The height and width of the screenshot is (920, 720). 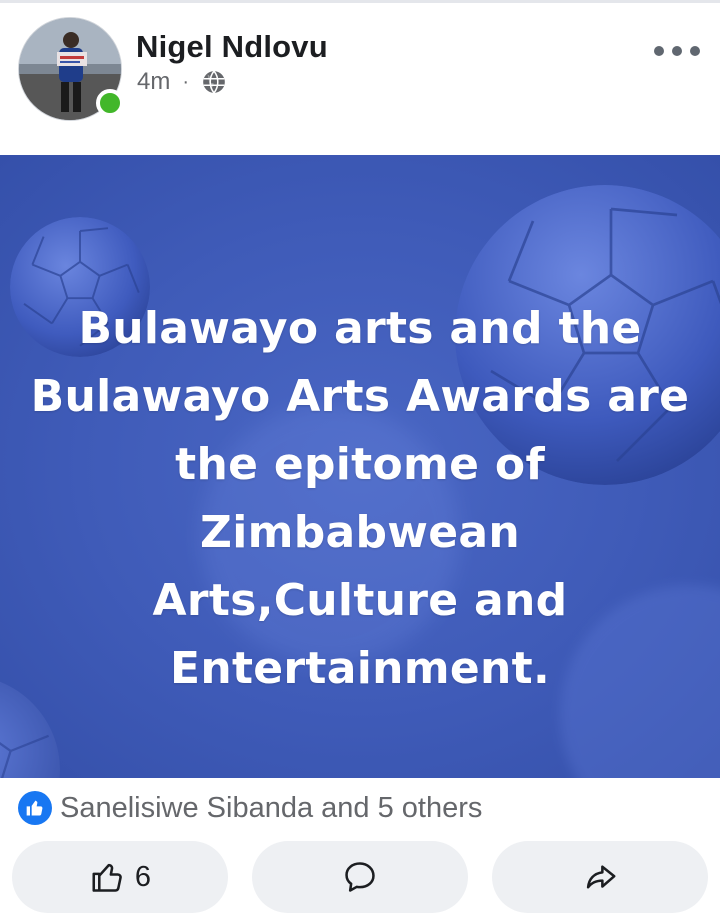 I want to click on more-options-button, so click(x=677, y=51).